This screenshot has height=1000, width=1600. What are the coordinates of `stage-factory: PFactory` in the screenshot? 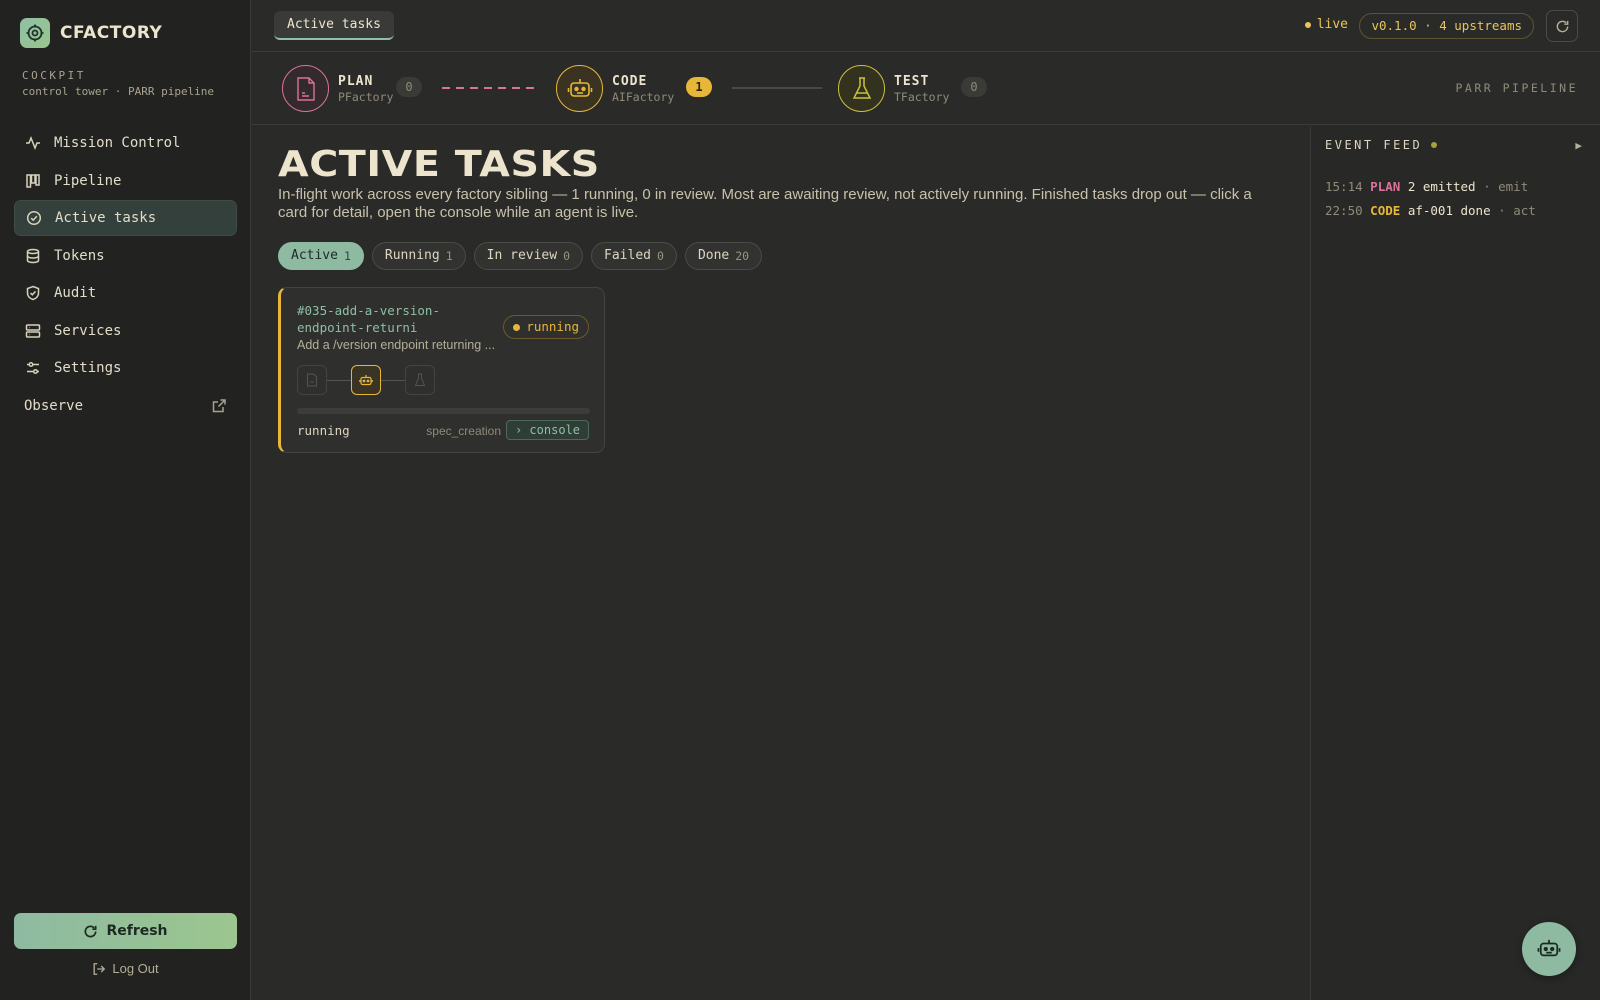 It's located at (366, 96).